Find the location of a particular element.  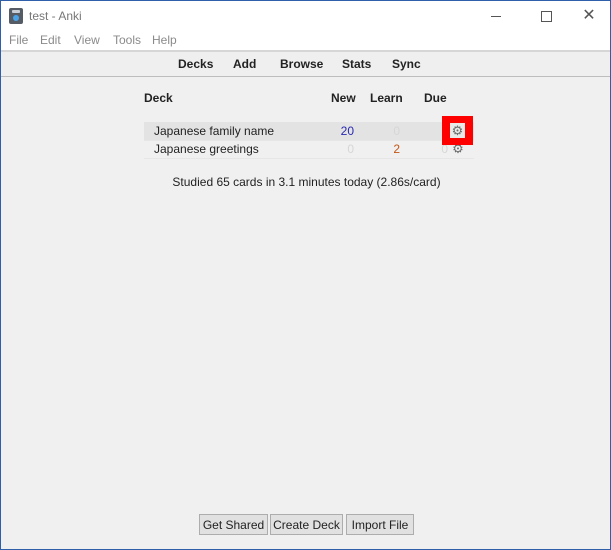

close-button: ✕ is located at coordinates (588, 16).